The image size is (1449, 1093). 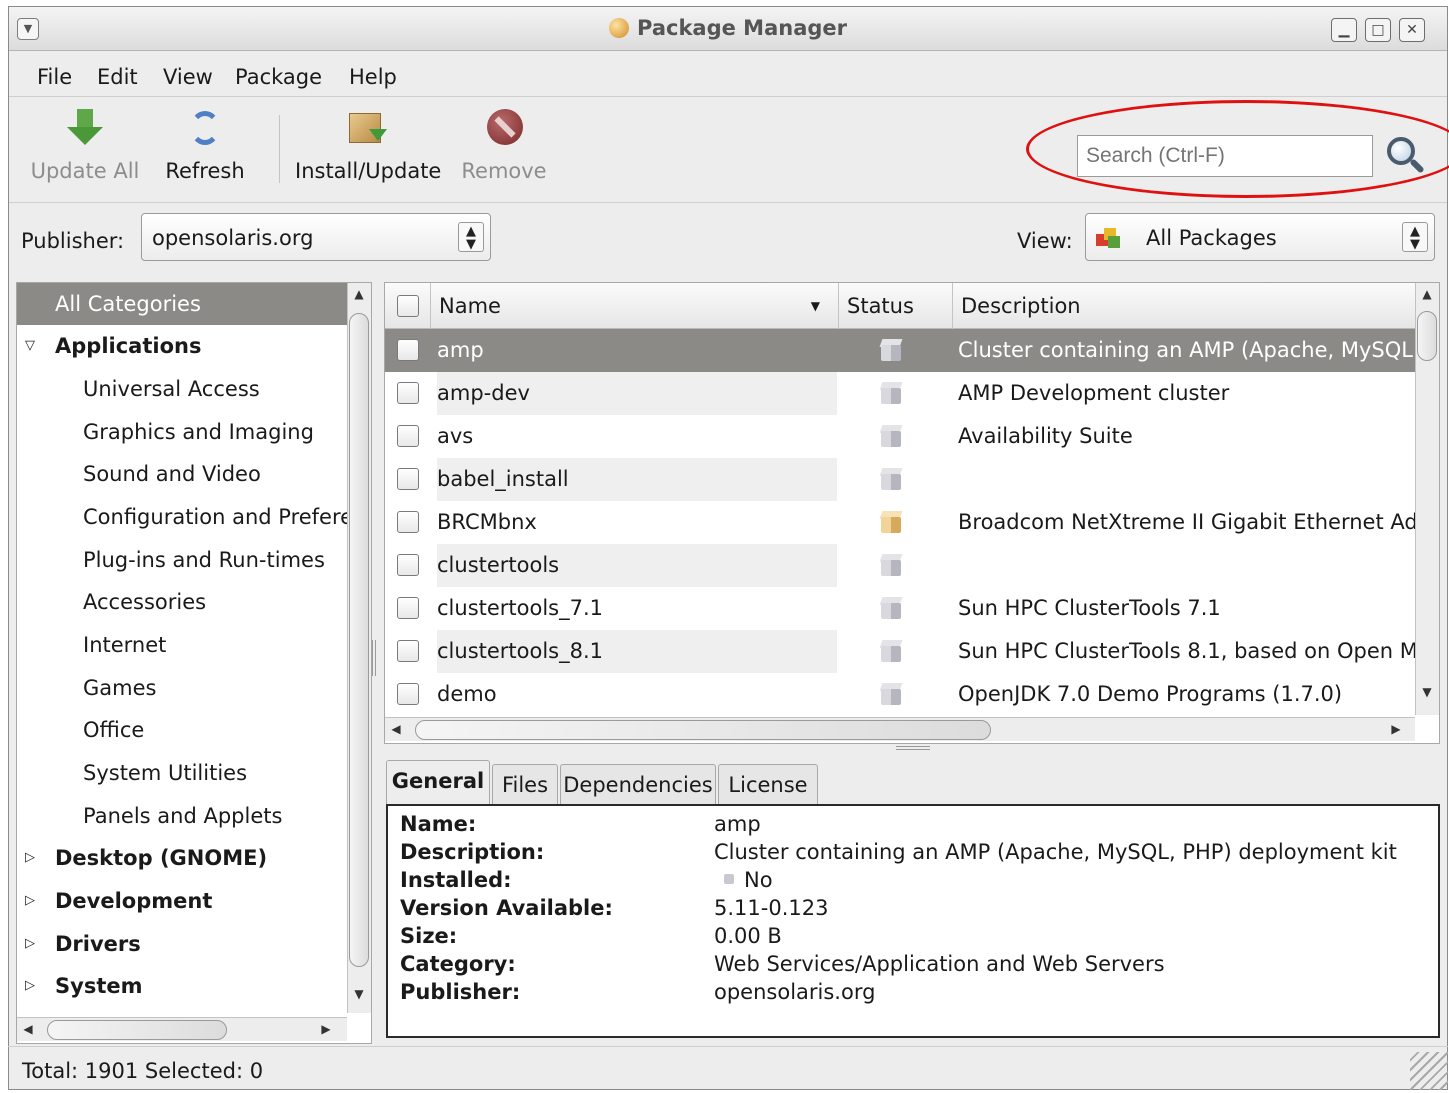 What do you see at coordinates (73, 241) in the screenshot?
I see `publisher-label: Publisher:` at bounding box center [73, 241].